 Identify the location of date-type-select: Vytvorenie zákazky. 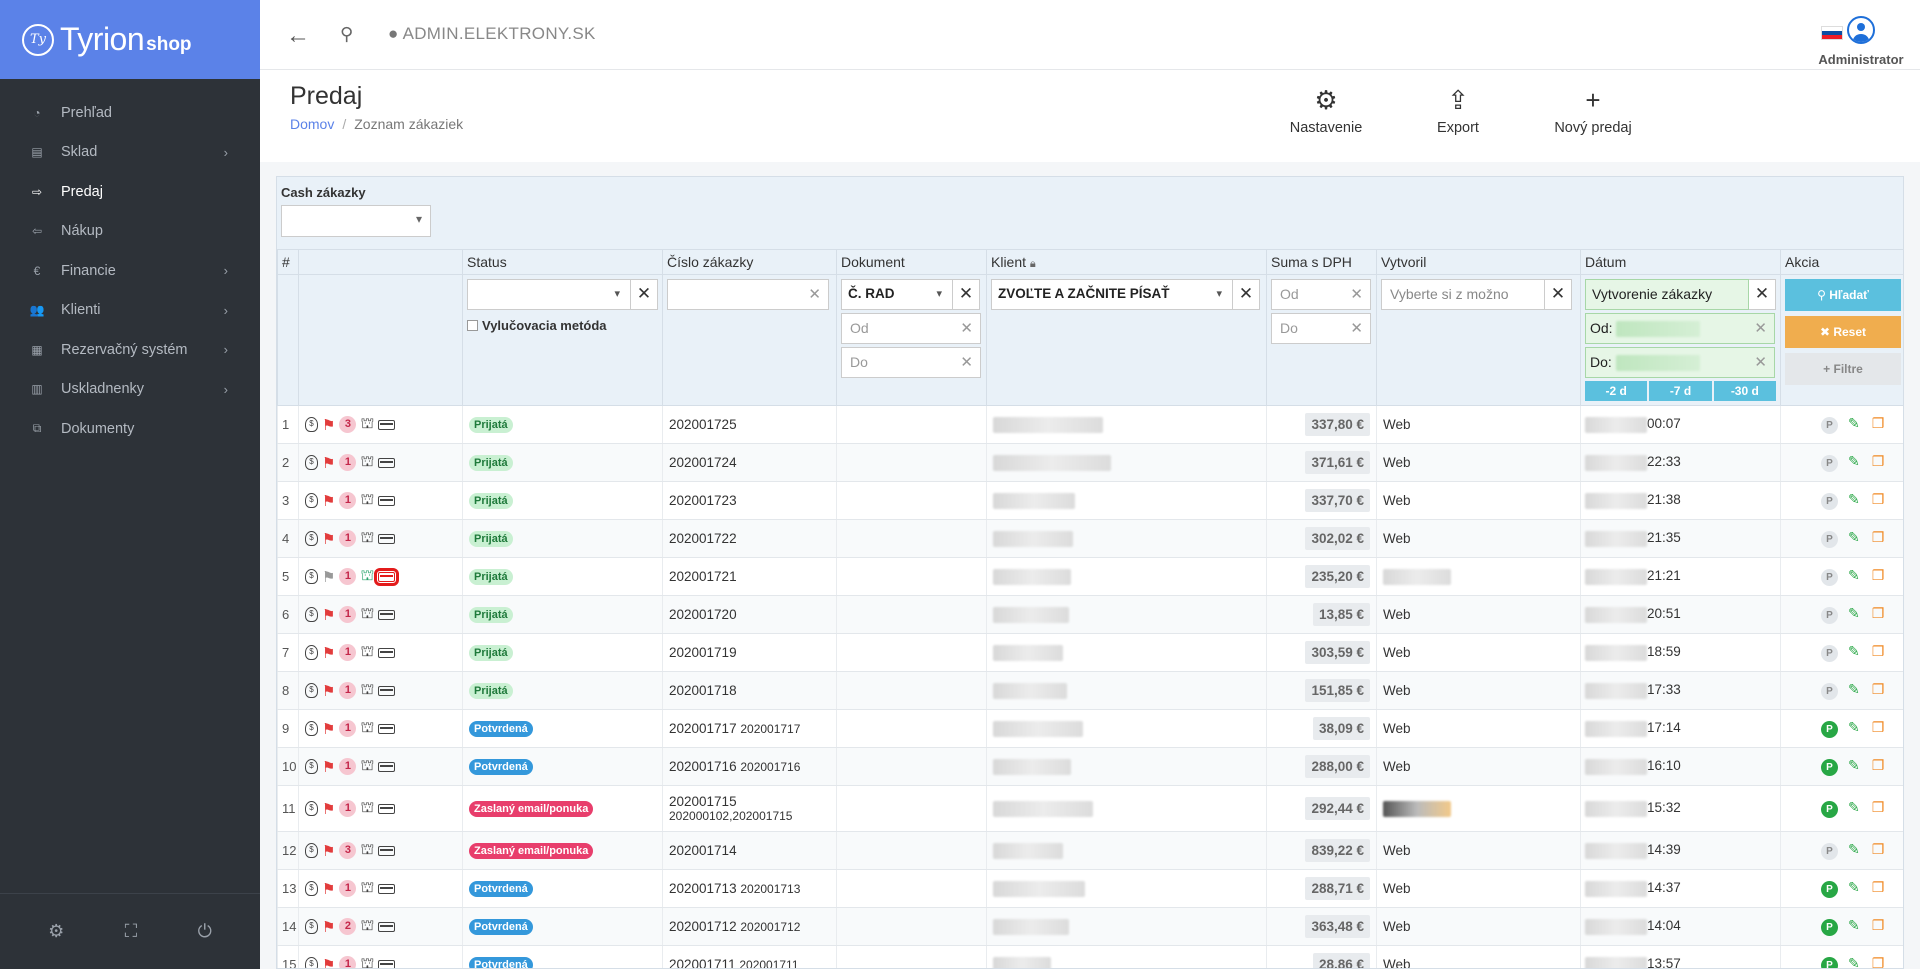
(1667, 294).